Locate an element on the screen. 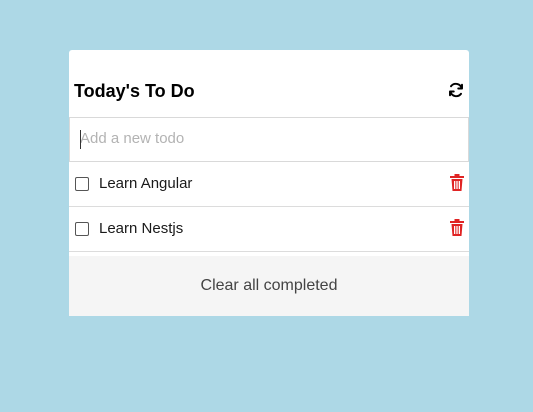 This screenshot has width=533, height=412. clear-completed-button: Clear all completed is located at coordinates (269, 286).